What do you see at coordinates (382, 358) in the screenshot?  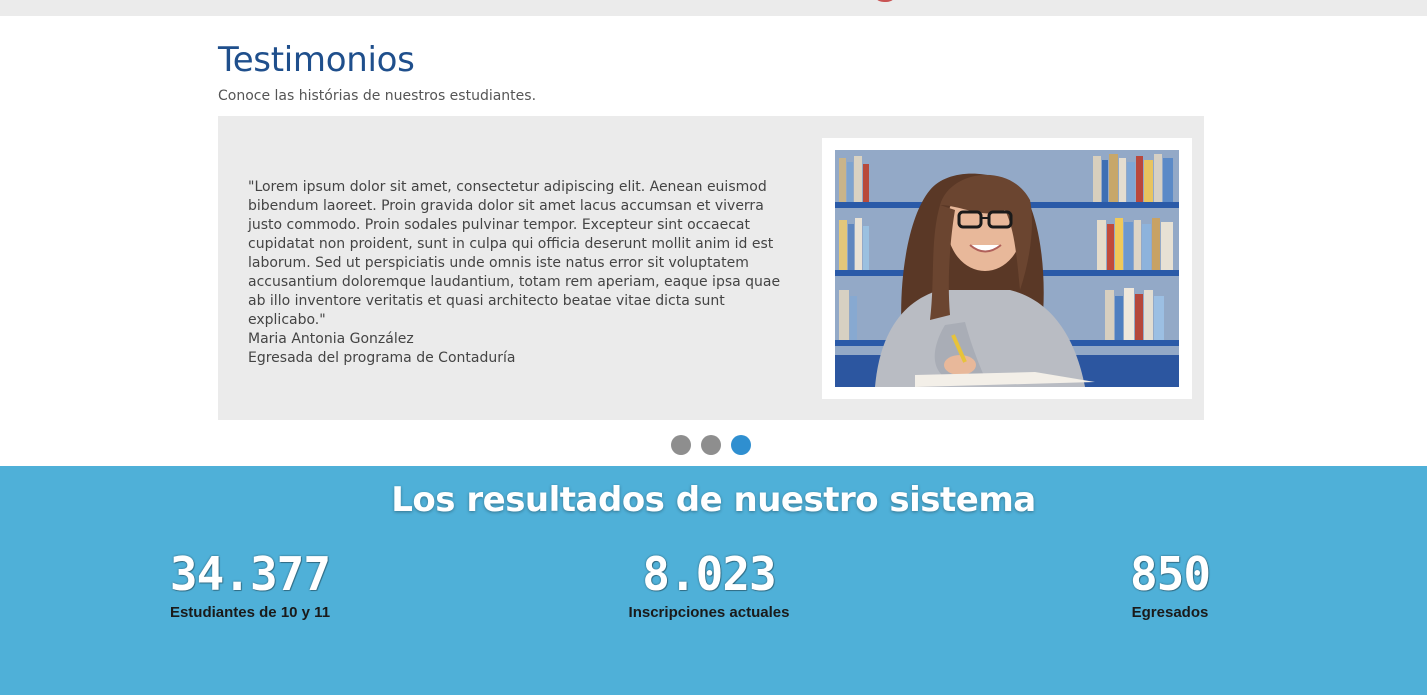 I see `author-role: Egresada del programa de Contaduría` at bounding box center [382, 358].